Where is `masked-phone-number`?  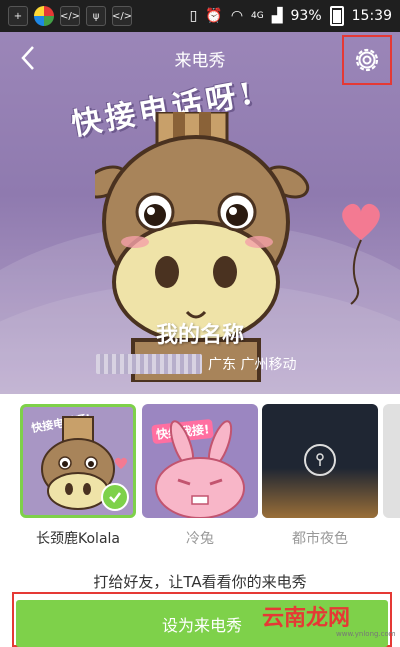
masked-phone-number is located at coordinates (149, 364).